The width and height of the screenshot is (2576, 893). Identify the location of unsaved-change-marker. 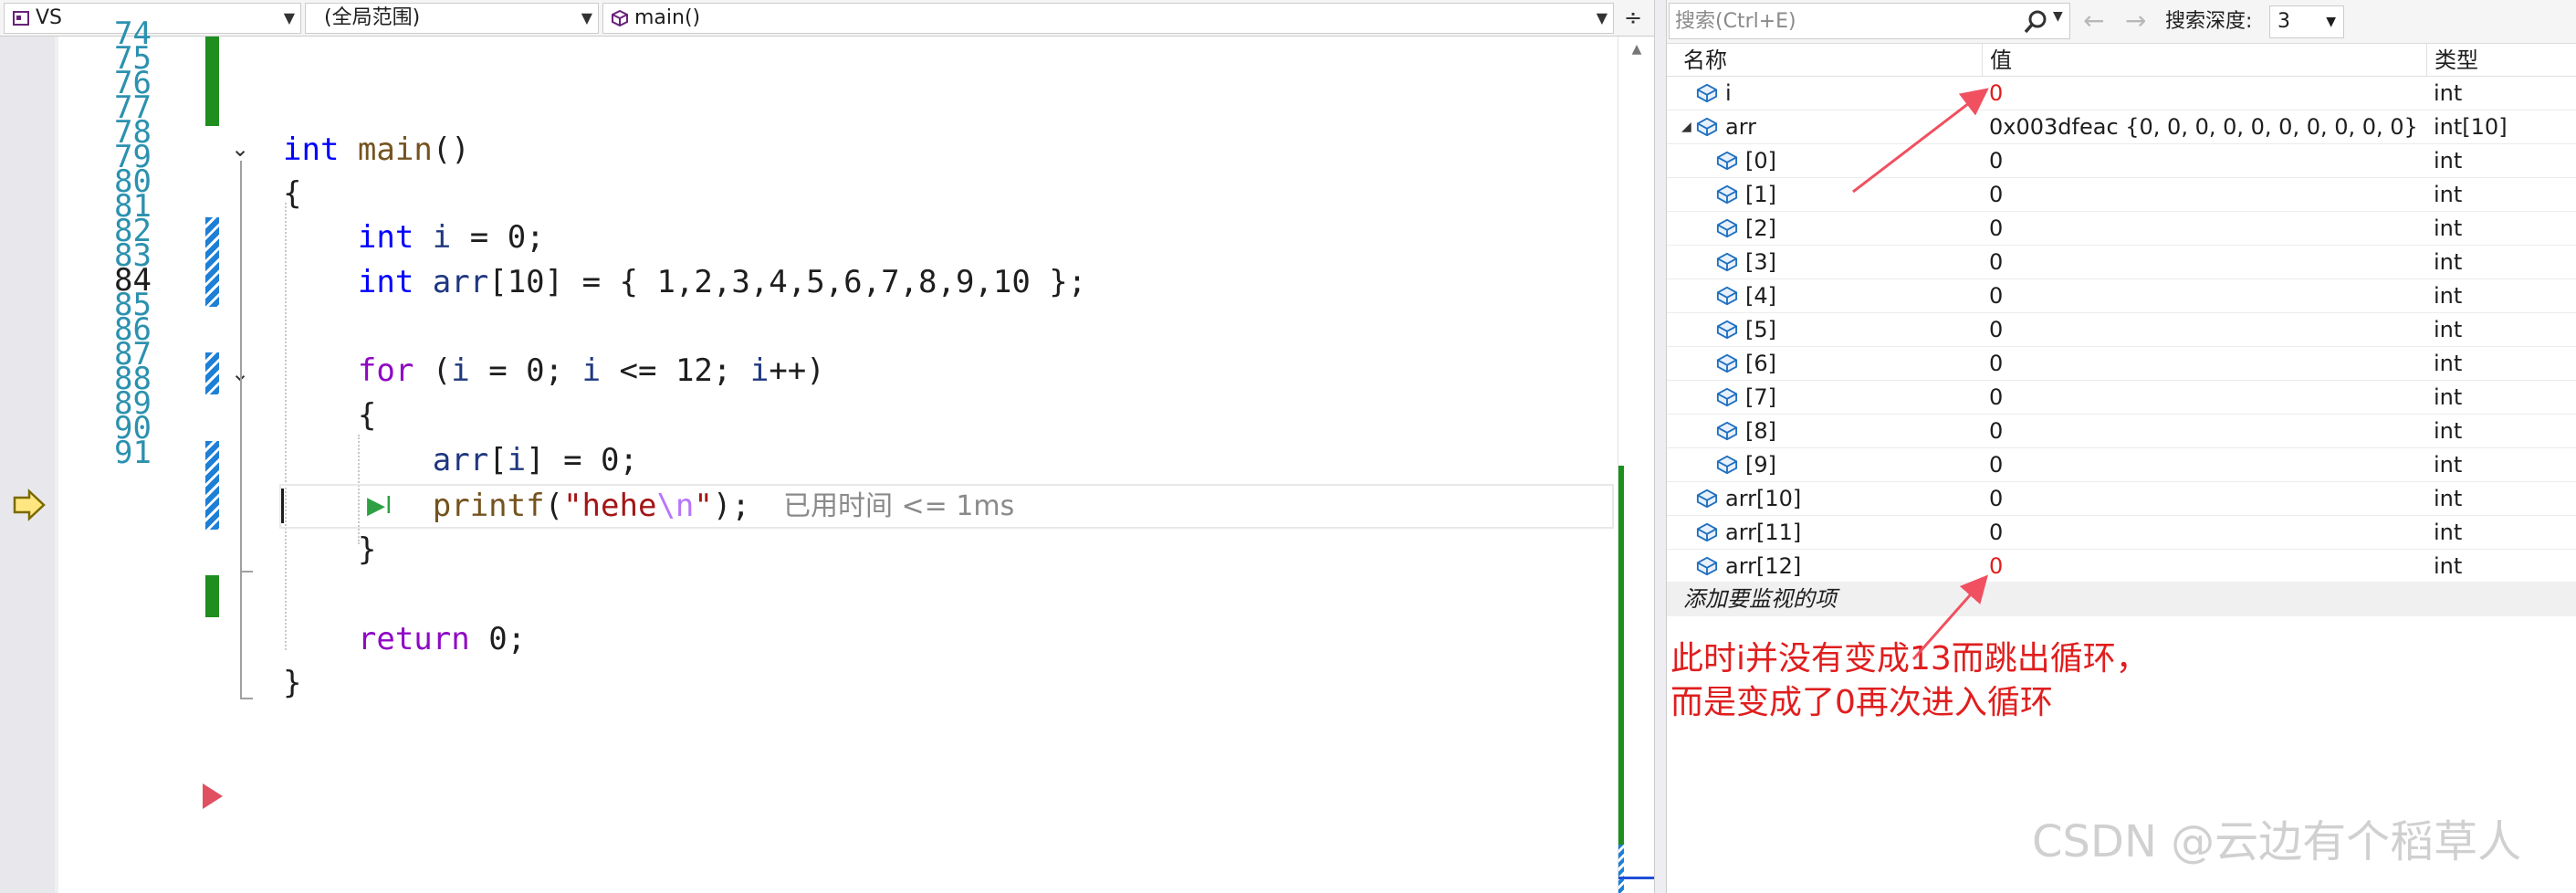
(212, 486).